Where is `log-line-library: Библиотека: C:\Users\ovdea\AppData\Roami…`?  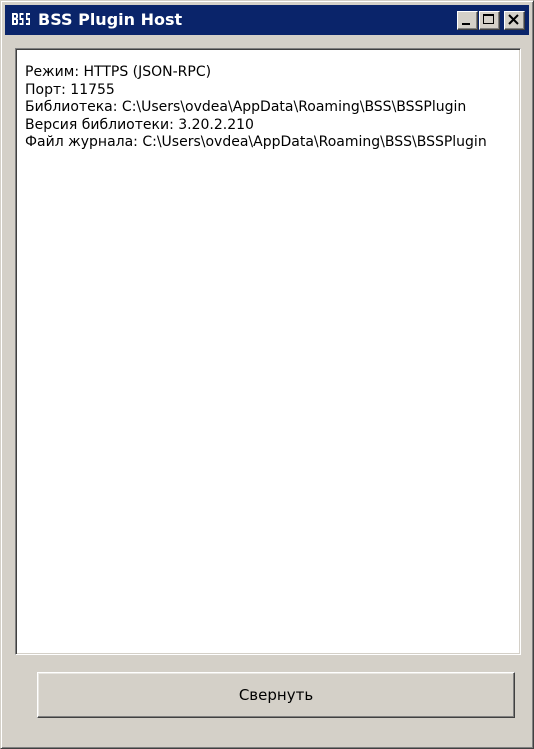
log-line-library: Библиотека: C:\Users\ovdea\AppData\Roami… is located at coordinates (246, 107).